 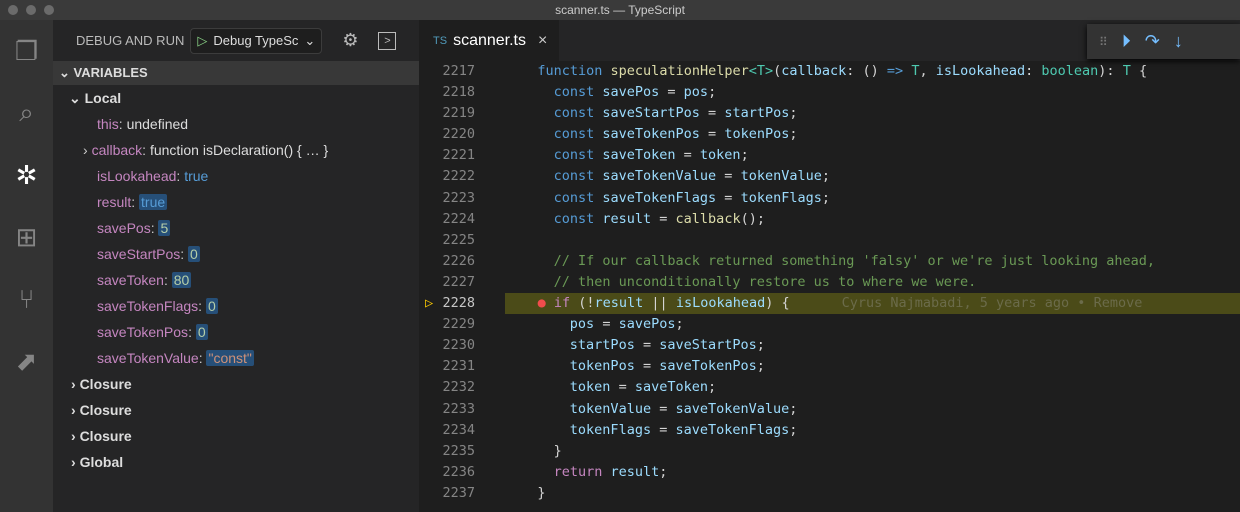 What do you see at coordinates (639, 155) in the screenshot?
I see `code-token: saveToken` at bounding box center [639, 155].